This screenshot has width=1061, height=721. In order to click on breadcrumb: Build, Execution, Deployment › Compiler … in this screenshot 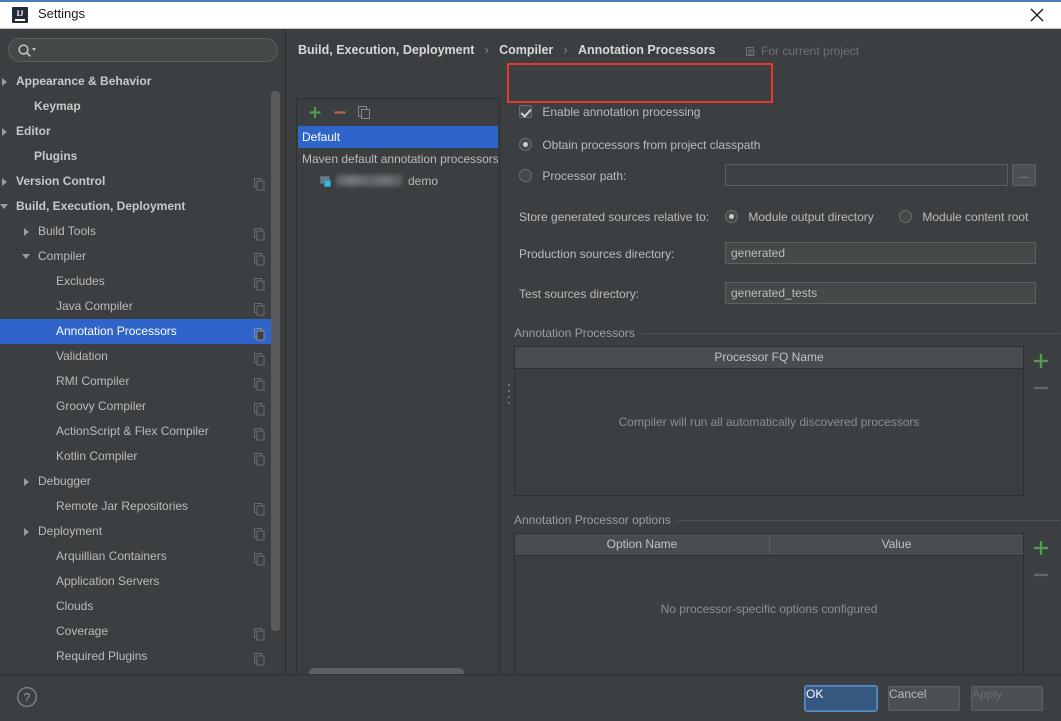, I will do `click(507, 52)`.